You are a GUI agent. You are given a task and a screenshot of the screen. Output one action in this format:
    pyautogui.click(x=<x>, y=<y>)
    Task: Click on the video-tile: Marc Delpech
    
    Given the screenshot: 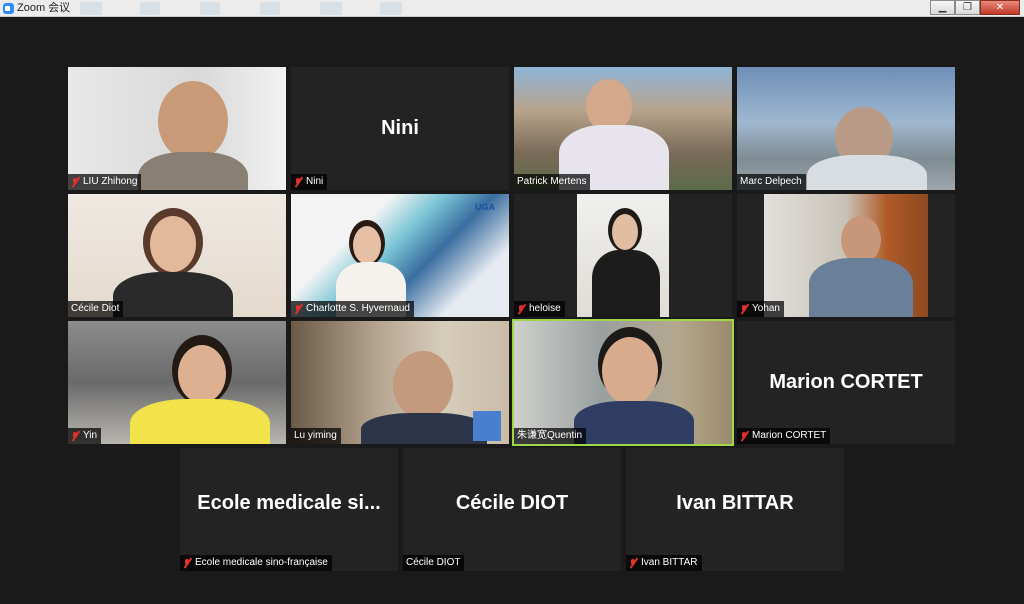 What is the action you would take?
    pyautogui.click(x=846, y=128)
    